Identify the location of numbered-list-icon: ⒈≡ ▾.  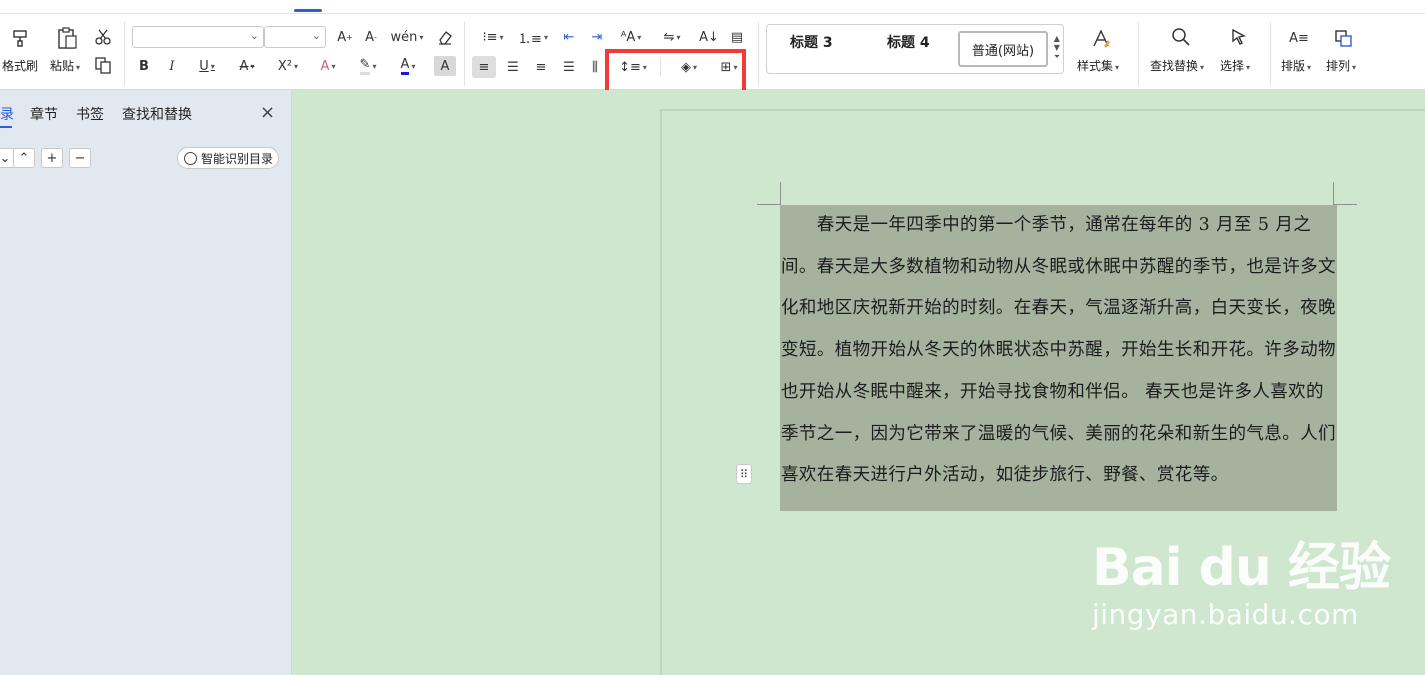
(533, 37).